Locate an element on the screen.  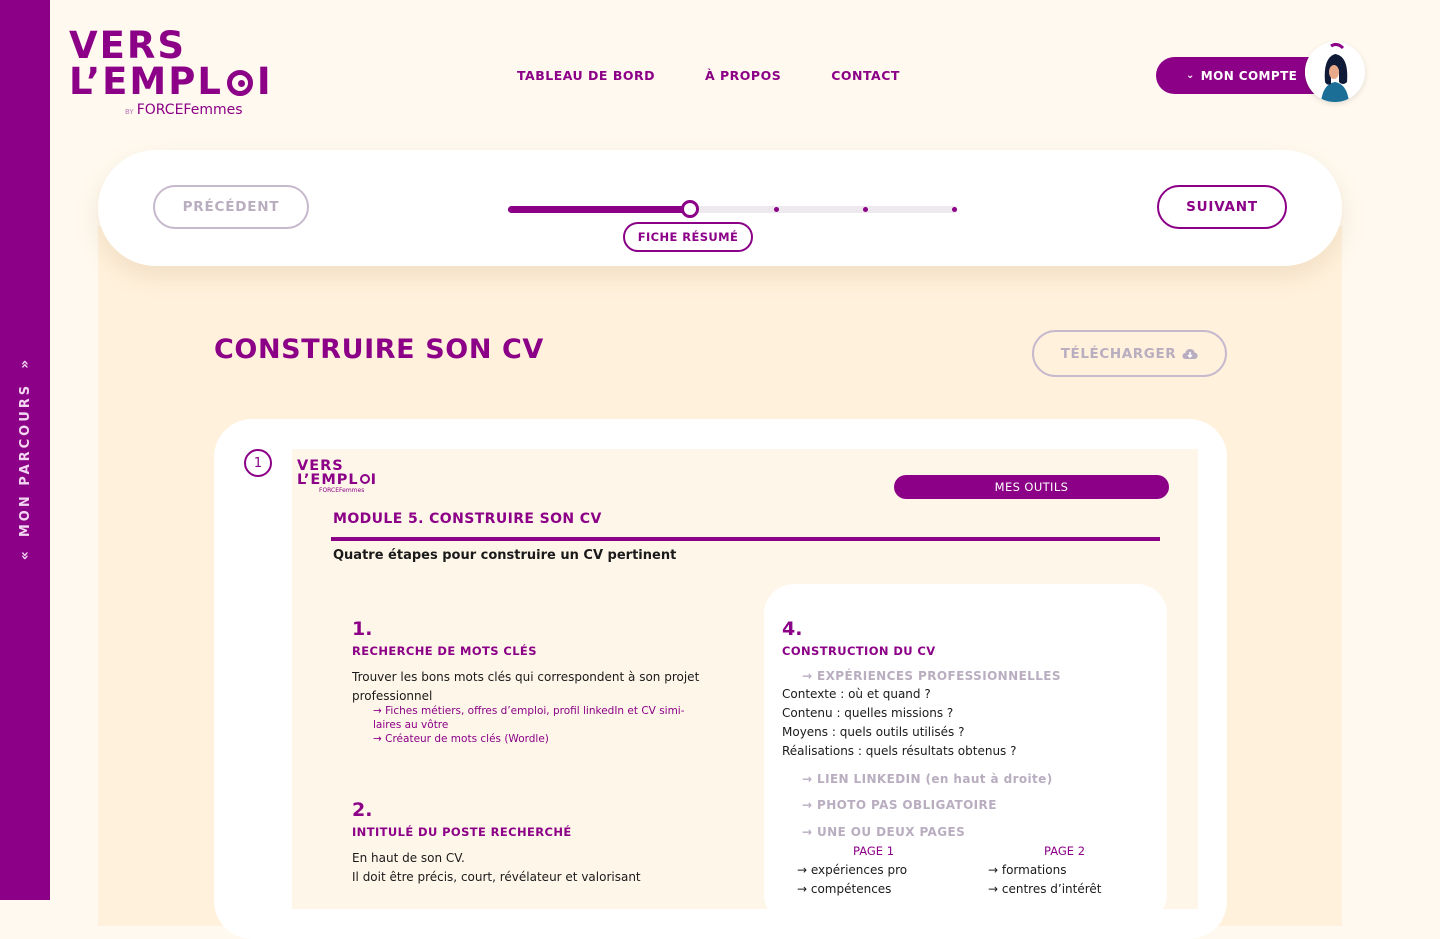
sidebar-label: MON PARCOURS is located at coordinates (25, 460).